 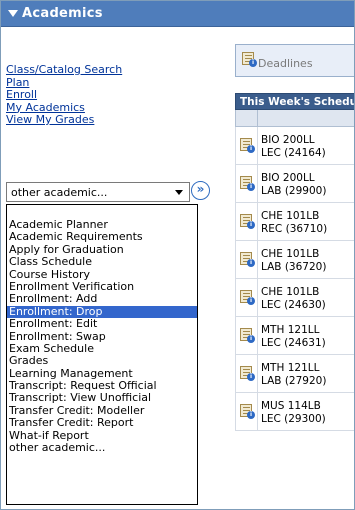 What do you see at coordinates (62, 13) in the screenshot?
I see `pagelet-title: Academics` at bounding box center [62, 13].